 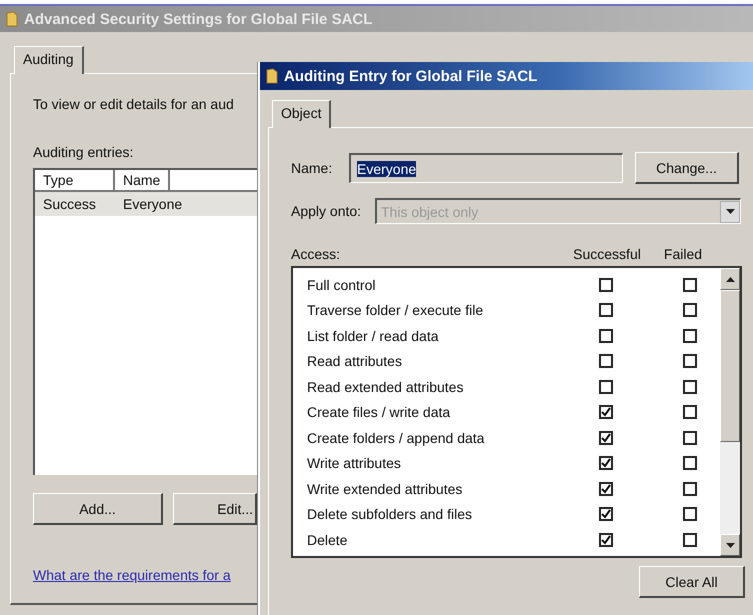 I want to click on column-header: Failed, so click(x=683, y=254).